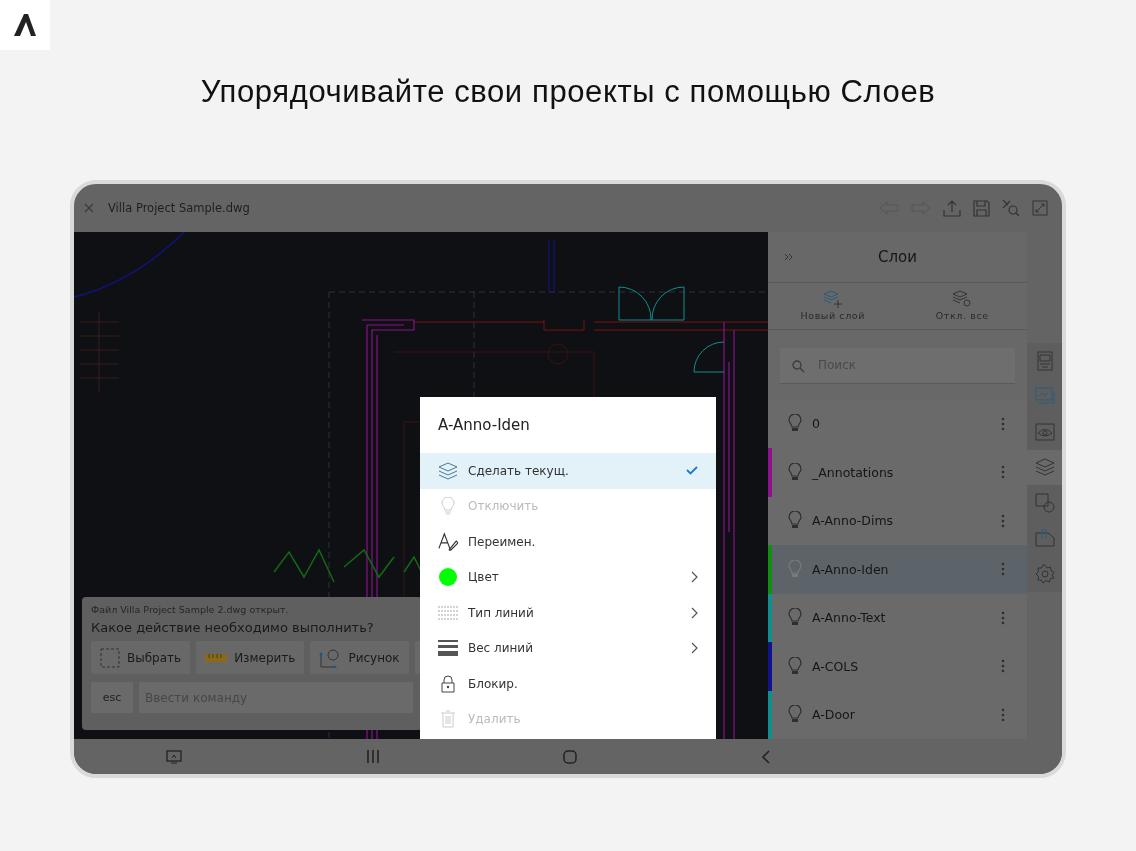  I want to click on new-layer-button: Новый слой, so click(833, 306).